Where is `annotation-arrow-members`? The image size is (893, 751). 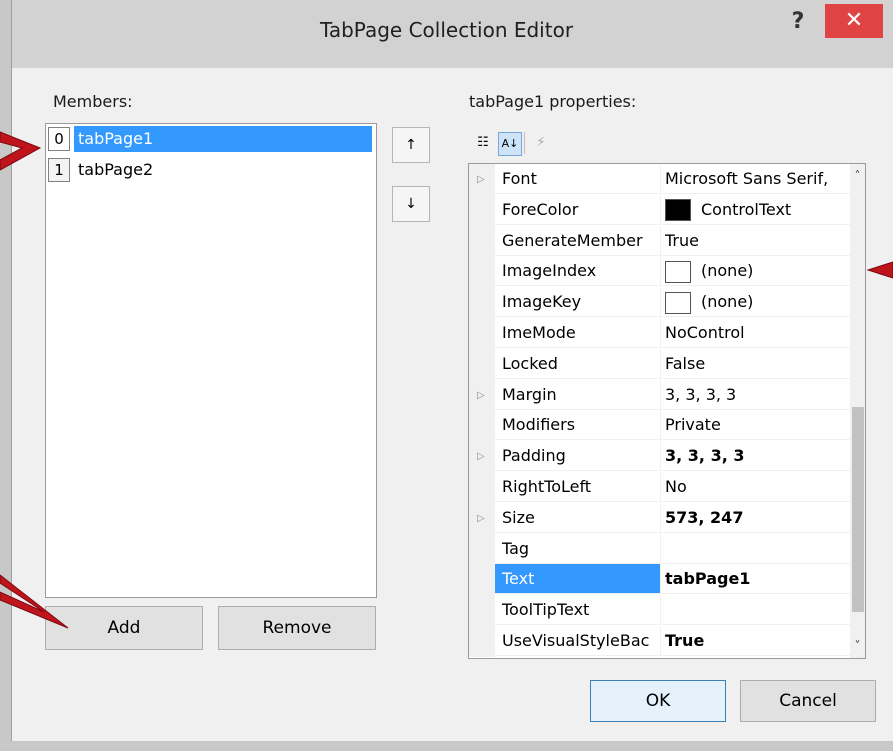
annotation-arrow-members is located at coordinates (21, 151).